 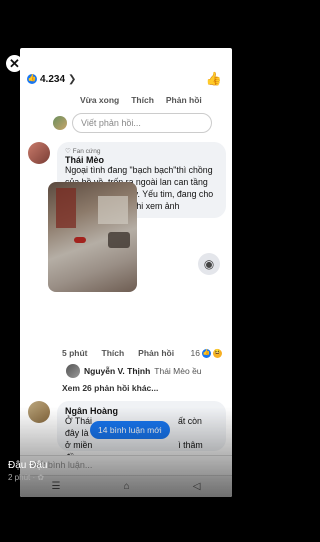 I want to click on haha-reaction-icon: 😆, so click(x=217, y=353).